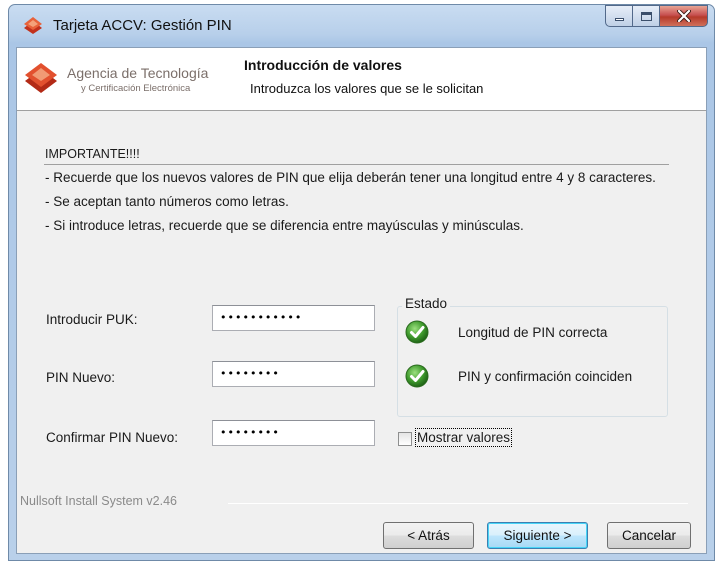  I want to click on important-heading: IMPORTANTE!!!!, so click(92, 154).